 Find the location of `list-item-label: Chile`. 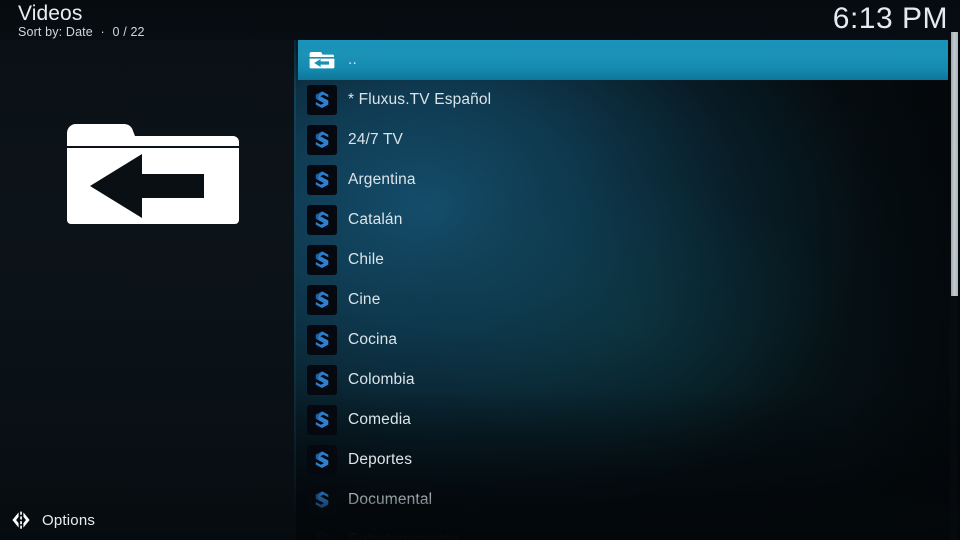

list-item-label: Chile is located at coordinates (366, 259).